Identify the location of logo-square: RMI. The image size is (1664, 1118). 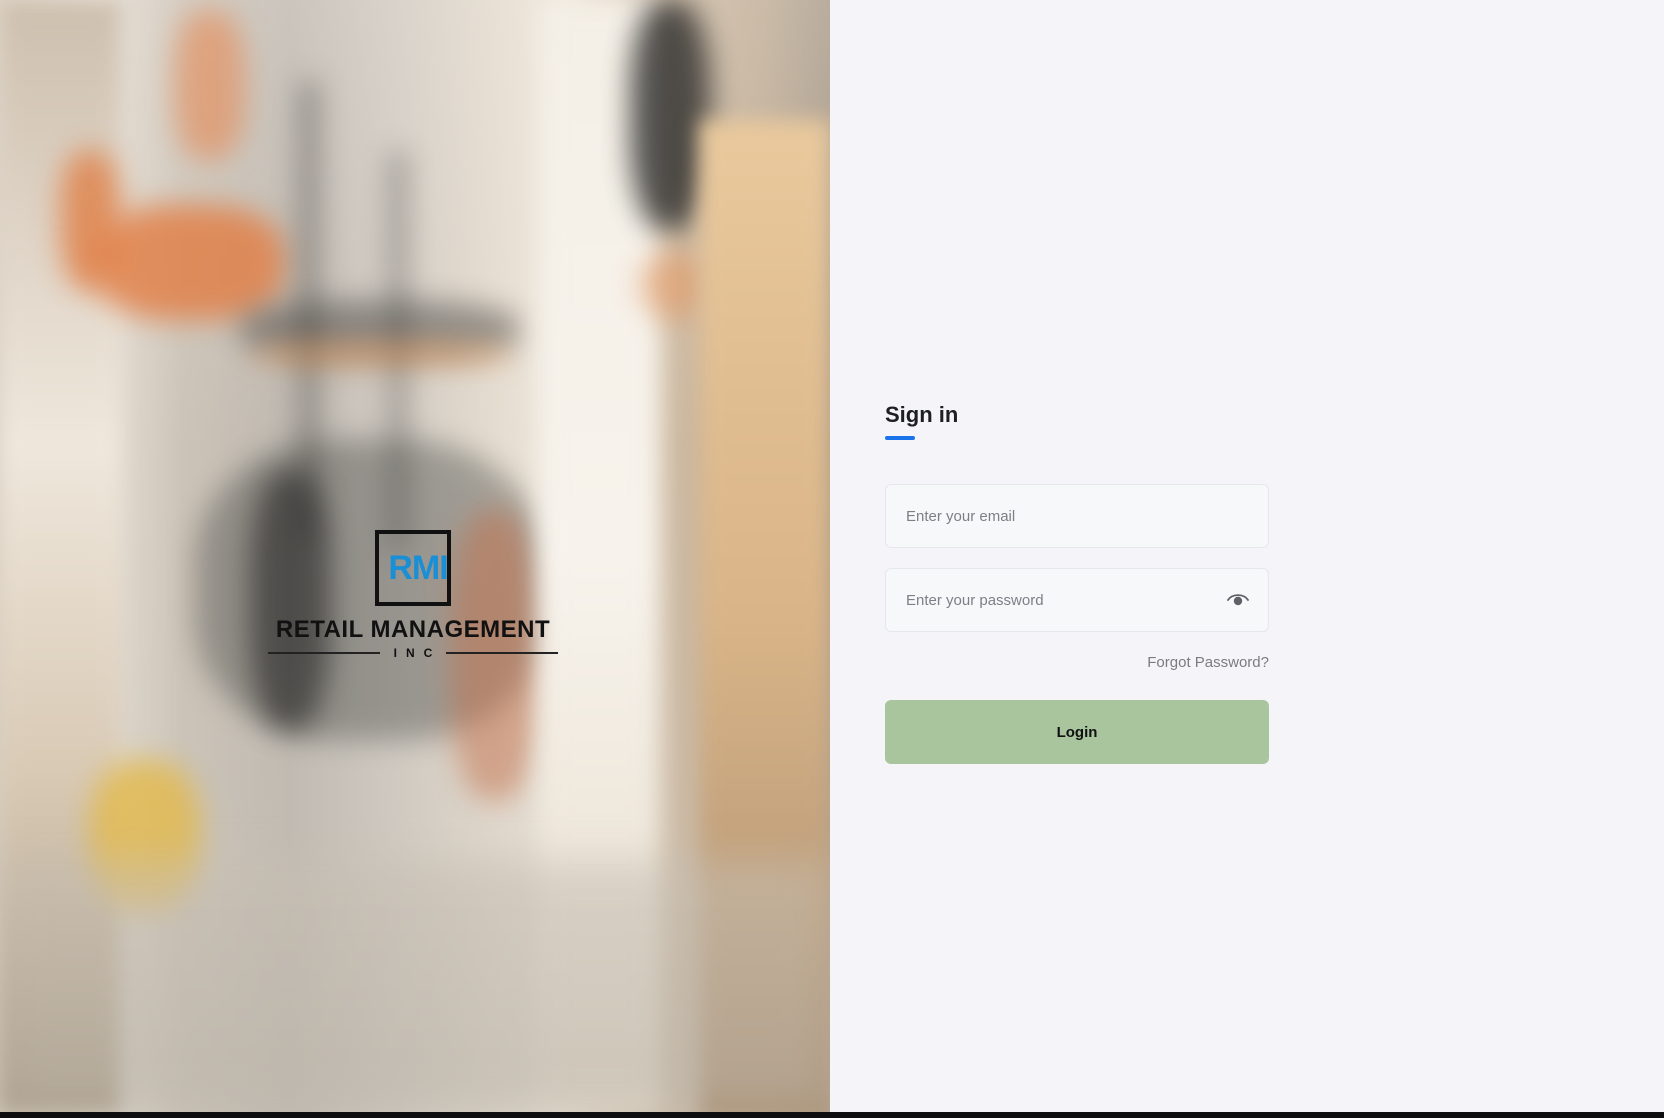
(413, 568).